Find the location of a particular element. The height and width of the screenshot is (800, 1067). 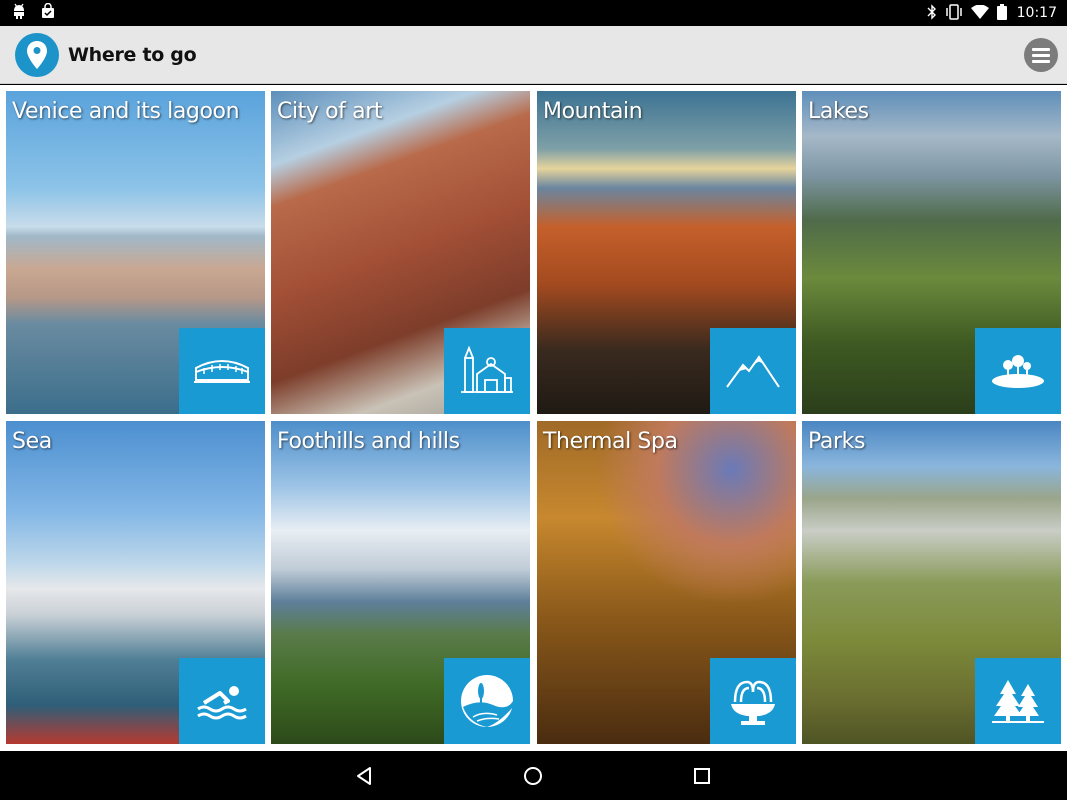

tile-label: Foothills and hills is located at coordinates (368, 441).